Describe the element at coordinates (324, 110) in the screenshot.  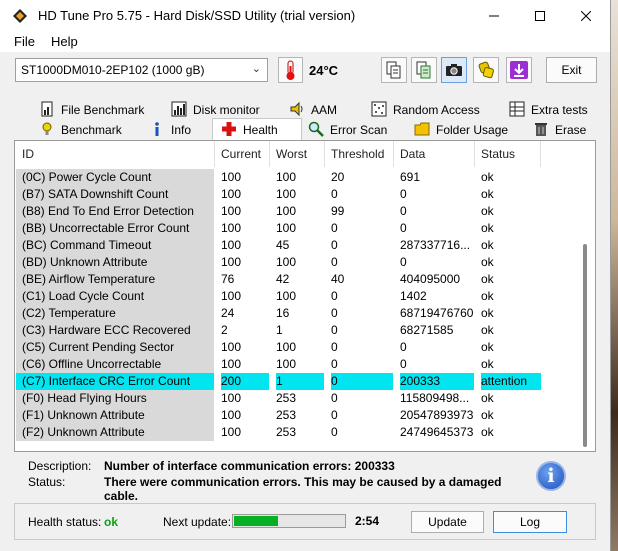
I see `tab-aam: AAM` at that location.